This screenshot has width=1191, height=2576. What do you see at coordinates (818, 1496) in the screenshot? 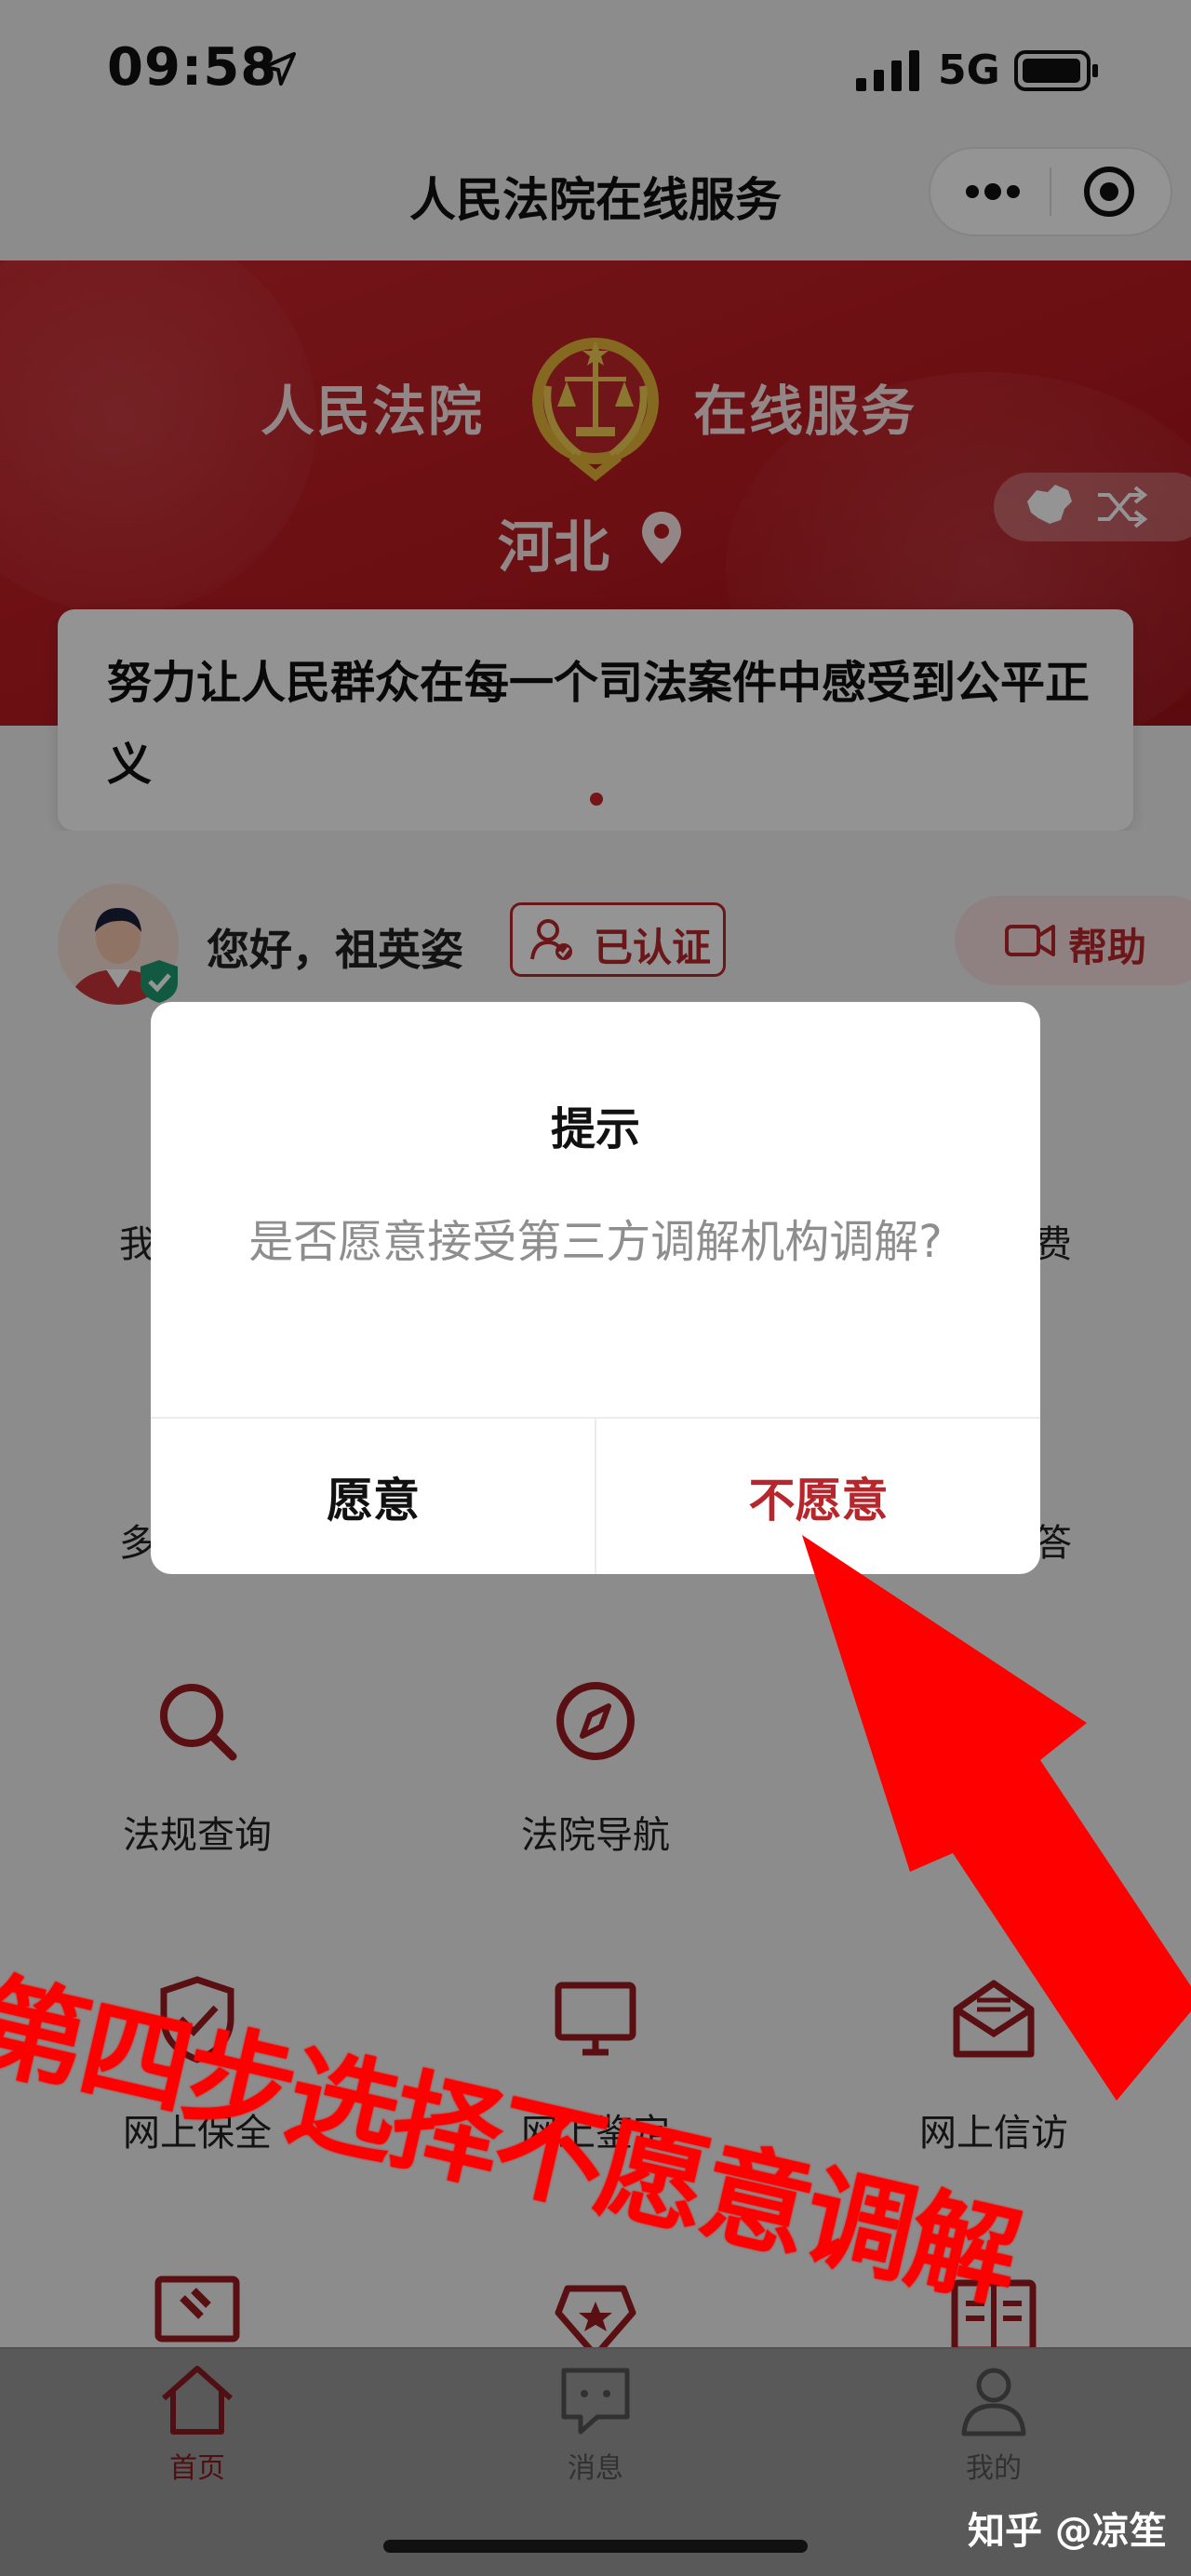
I see `decline-button: 不愿意` at bounding box center [818, 1496].